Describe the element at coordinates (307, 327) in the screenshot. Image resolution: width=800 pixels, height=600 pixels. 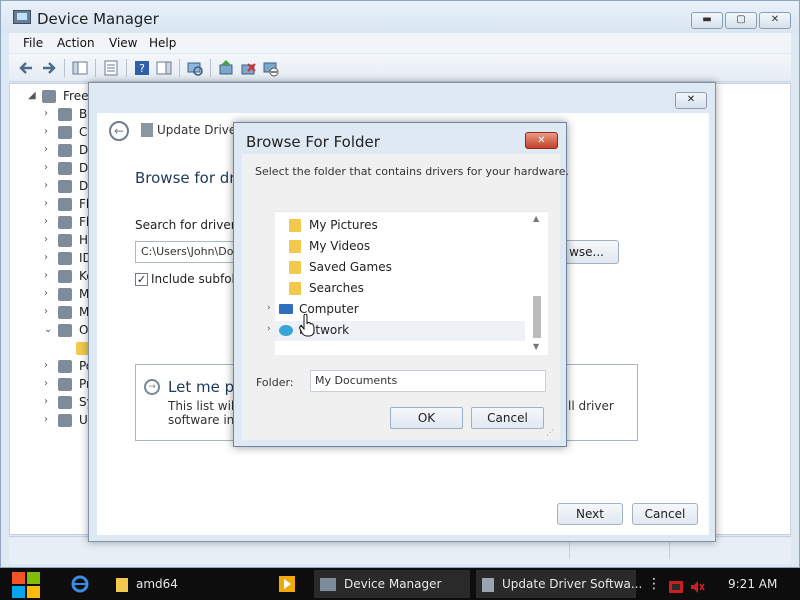
I see `hand-cursor-icon` at that location.